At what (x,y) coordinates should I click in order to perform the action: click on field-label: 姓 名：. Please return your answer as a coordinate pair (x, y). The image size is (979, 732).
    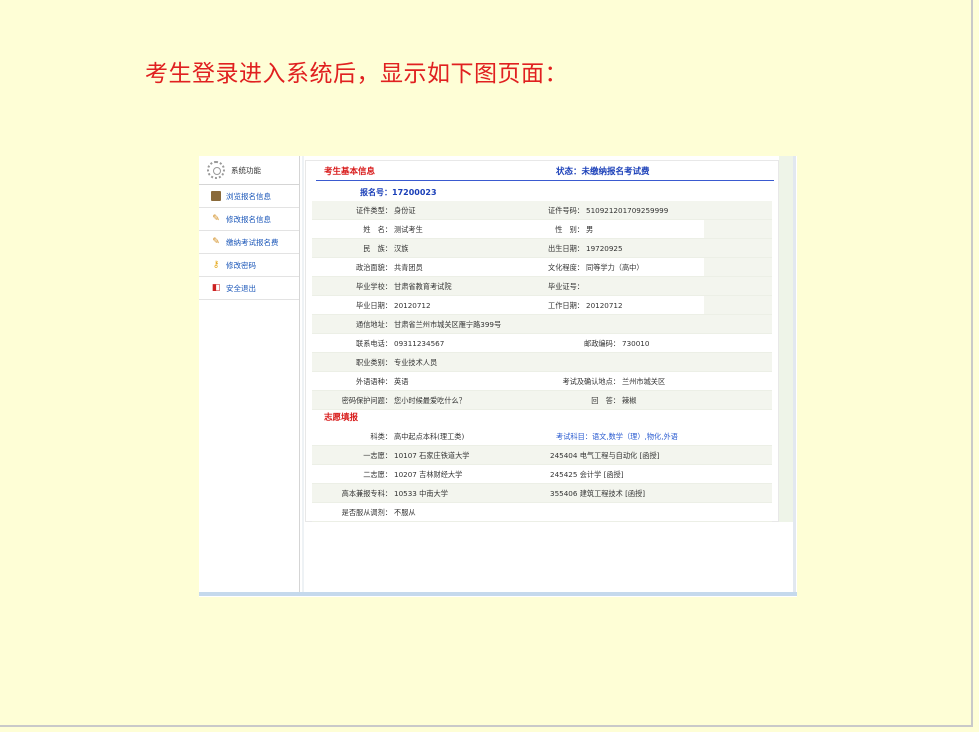
    Looking at the image, I should click on (377, 229).